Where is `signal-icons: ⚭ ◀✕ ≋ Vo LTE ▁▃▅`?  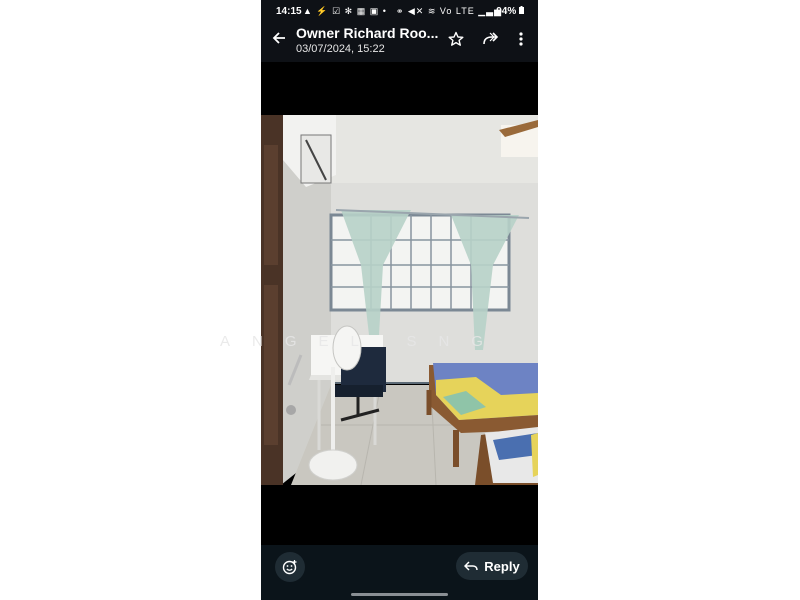 signal-icons: ⚭ ◀✕ ≋ Vo LTE ▁▃▅ is located at coordinates (448, 11).